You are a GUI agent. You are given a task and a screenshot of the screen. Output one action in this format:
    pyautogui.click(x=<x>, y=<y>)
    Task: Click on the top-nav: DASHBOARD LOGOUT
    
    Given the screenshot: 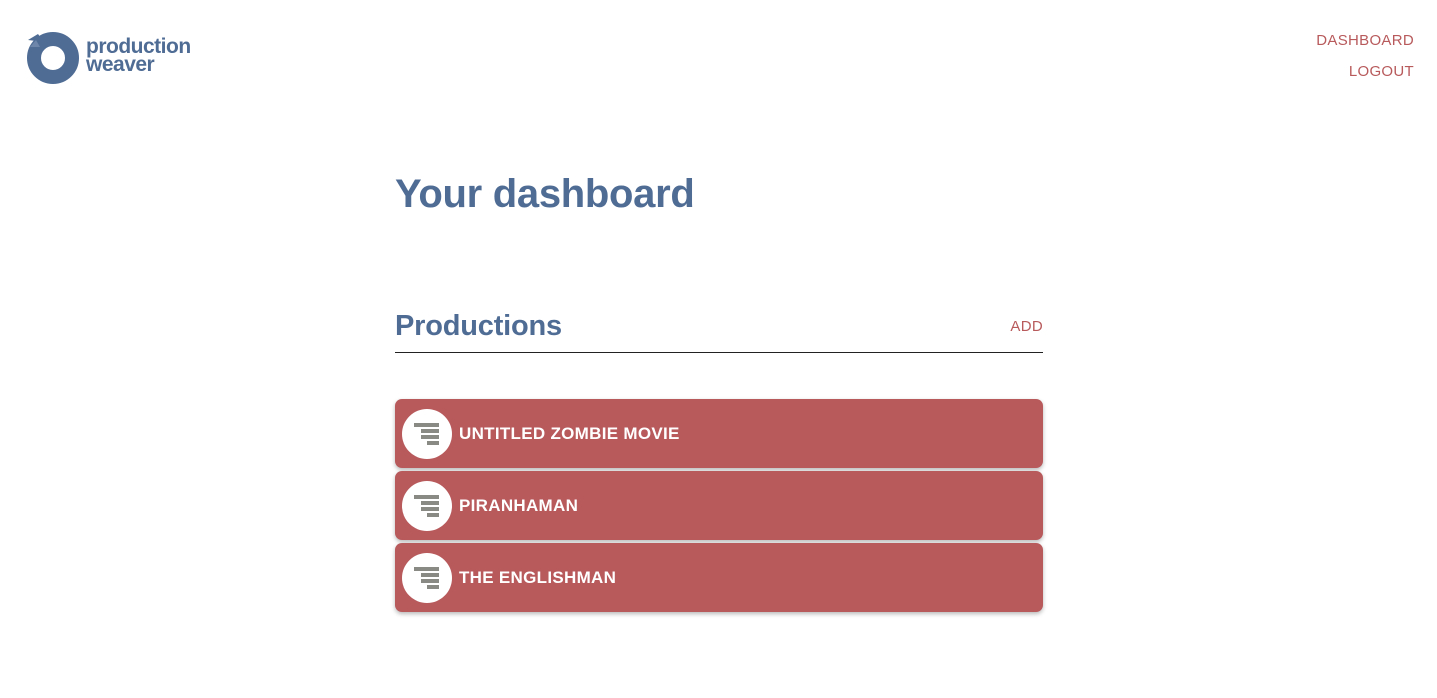 What is the action you would take?
    pyautogui.click(x=1365, y=62)
    